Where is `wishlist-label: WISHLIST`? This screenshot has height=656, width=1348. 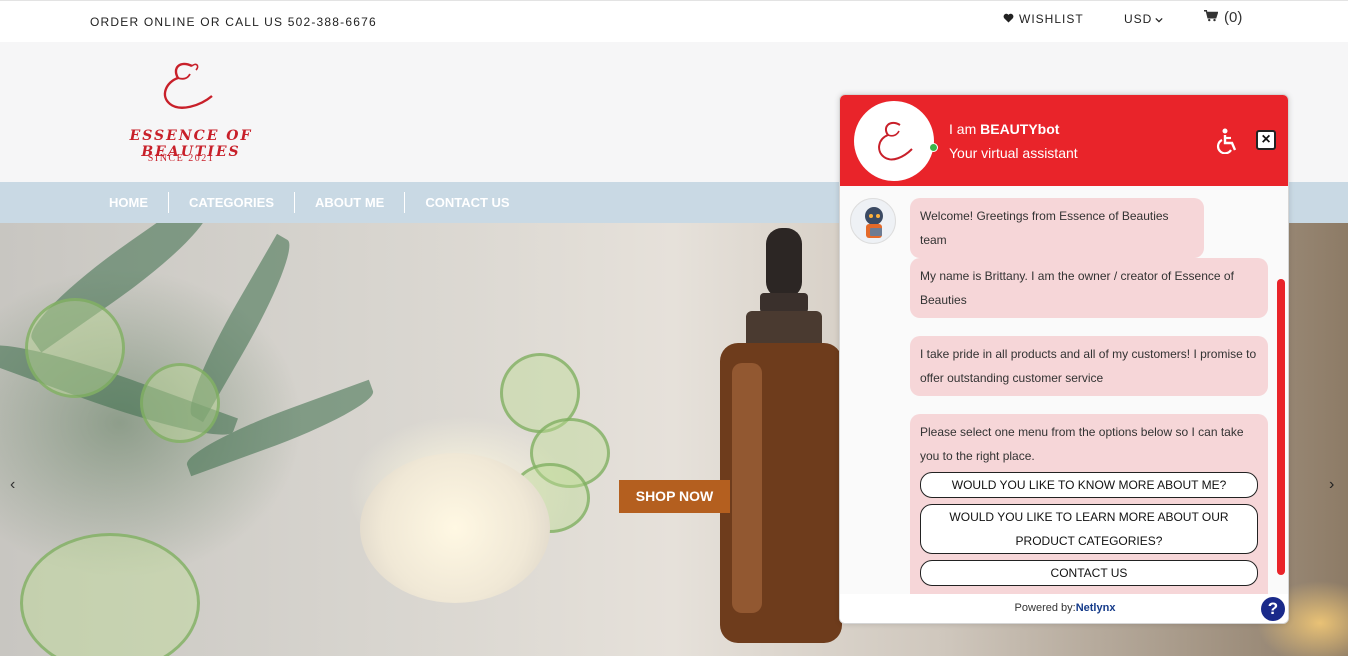
wishlist-label: WISHLIST is located at coordinates (1051, 19).